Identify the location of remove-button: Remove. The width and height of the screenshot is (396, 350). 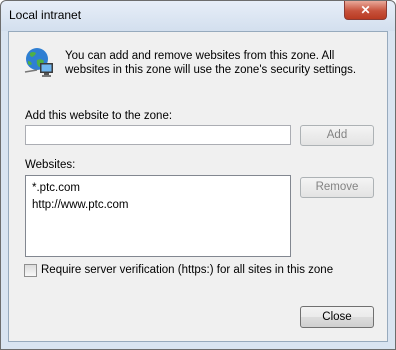
(337, 187).